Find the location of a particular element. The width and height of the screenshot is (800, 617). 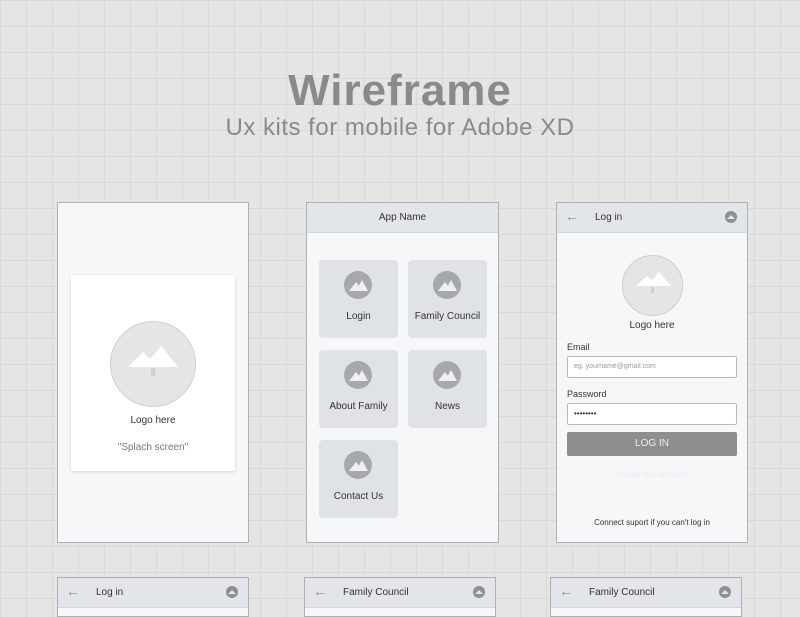

splash-screen: Logo here "Splach screen" is located at coordinates (153, 372).